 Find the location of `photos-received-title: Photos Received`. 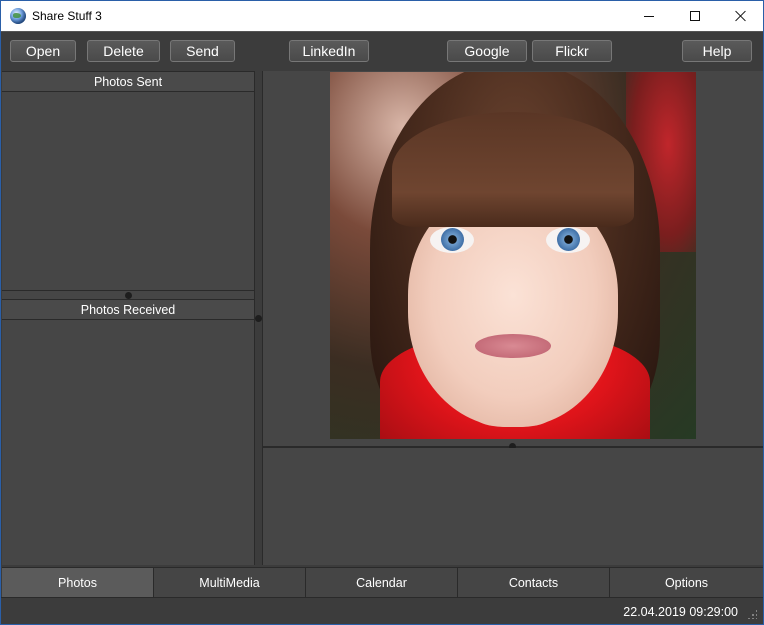

photos-received-title: Photos Received is located at coordinates (128, 309).